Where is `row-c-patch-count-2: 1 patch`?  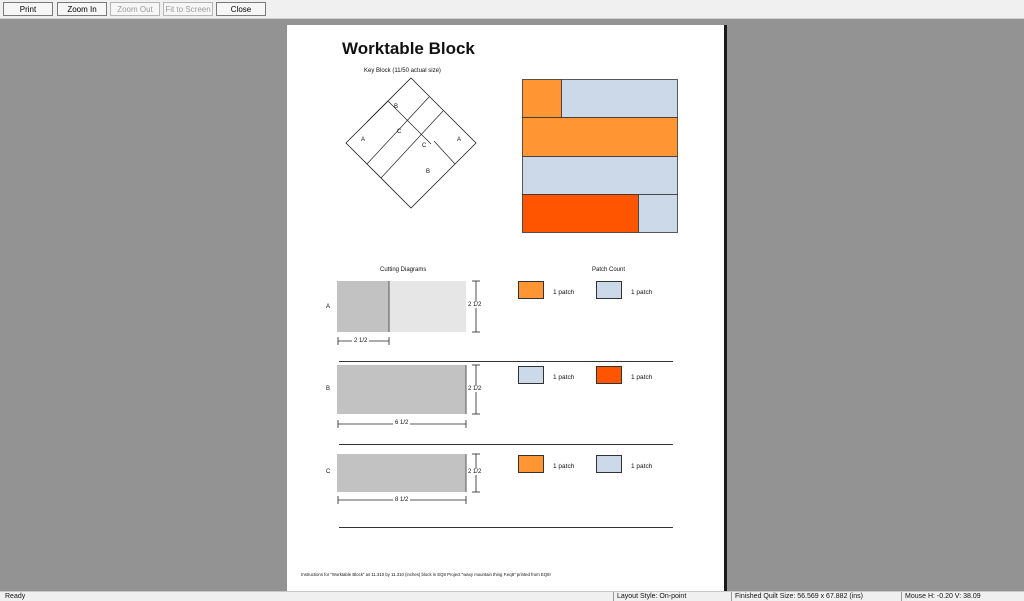 row-c-patch-count-2: 1 patch is located at coordinates (642, 466).